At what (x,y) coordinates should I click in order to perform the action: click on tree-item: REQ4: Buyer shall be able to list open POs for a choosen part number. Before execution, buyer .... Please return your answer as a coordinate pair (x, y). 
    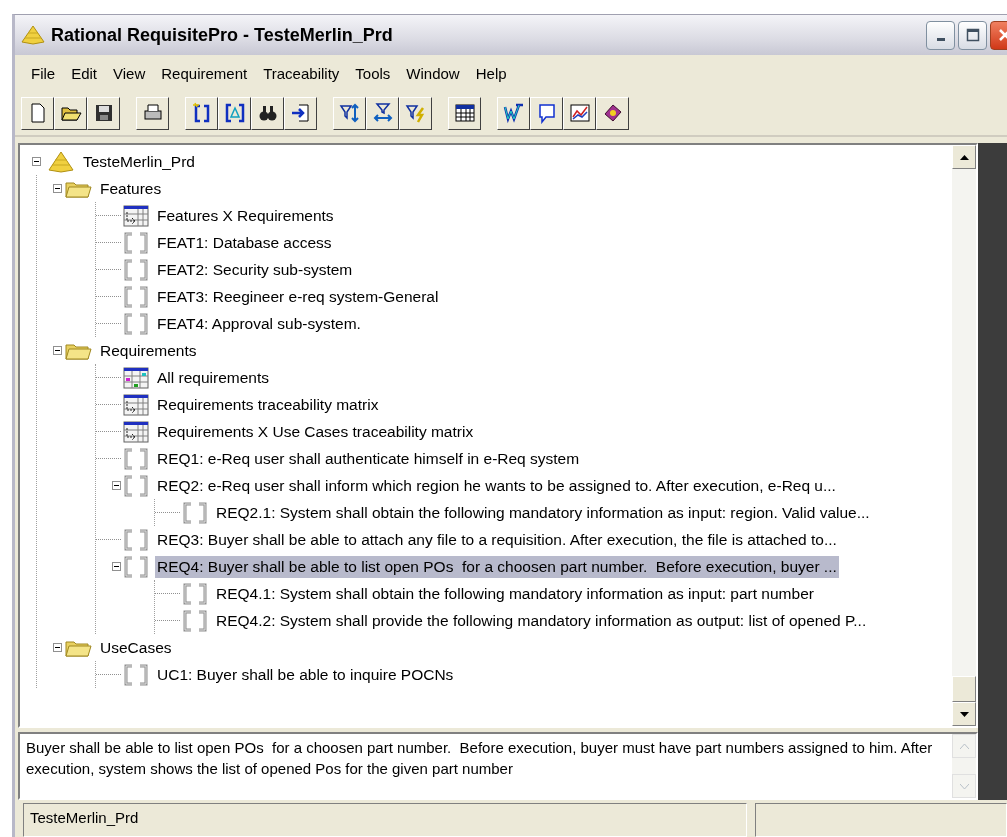
    Looking at the image, I should click on (497, 566).